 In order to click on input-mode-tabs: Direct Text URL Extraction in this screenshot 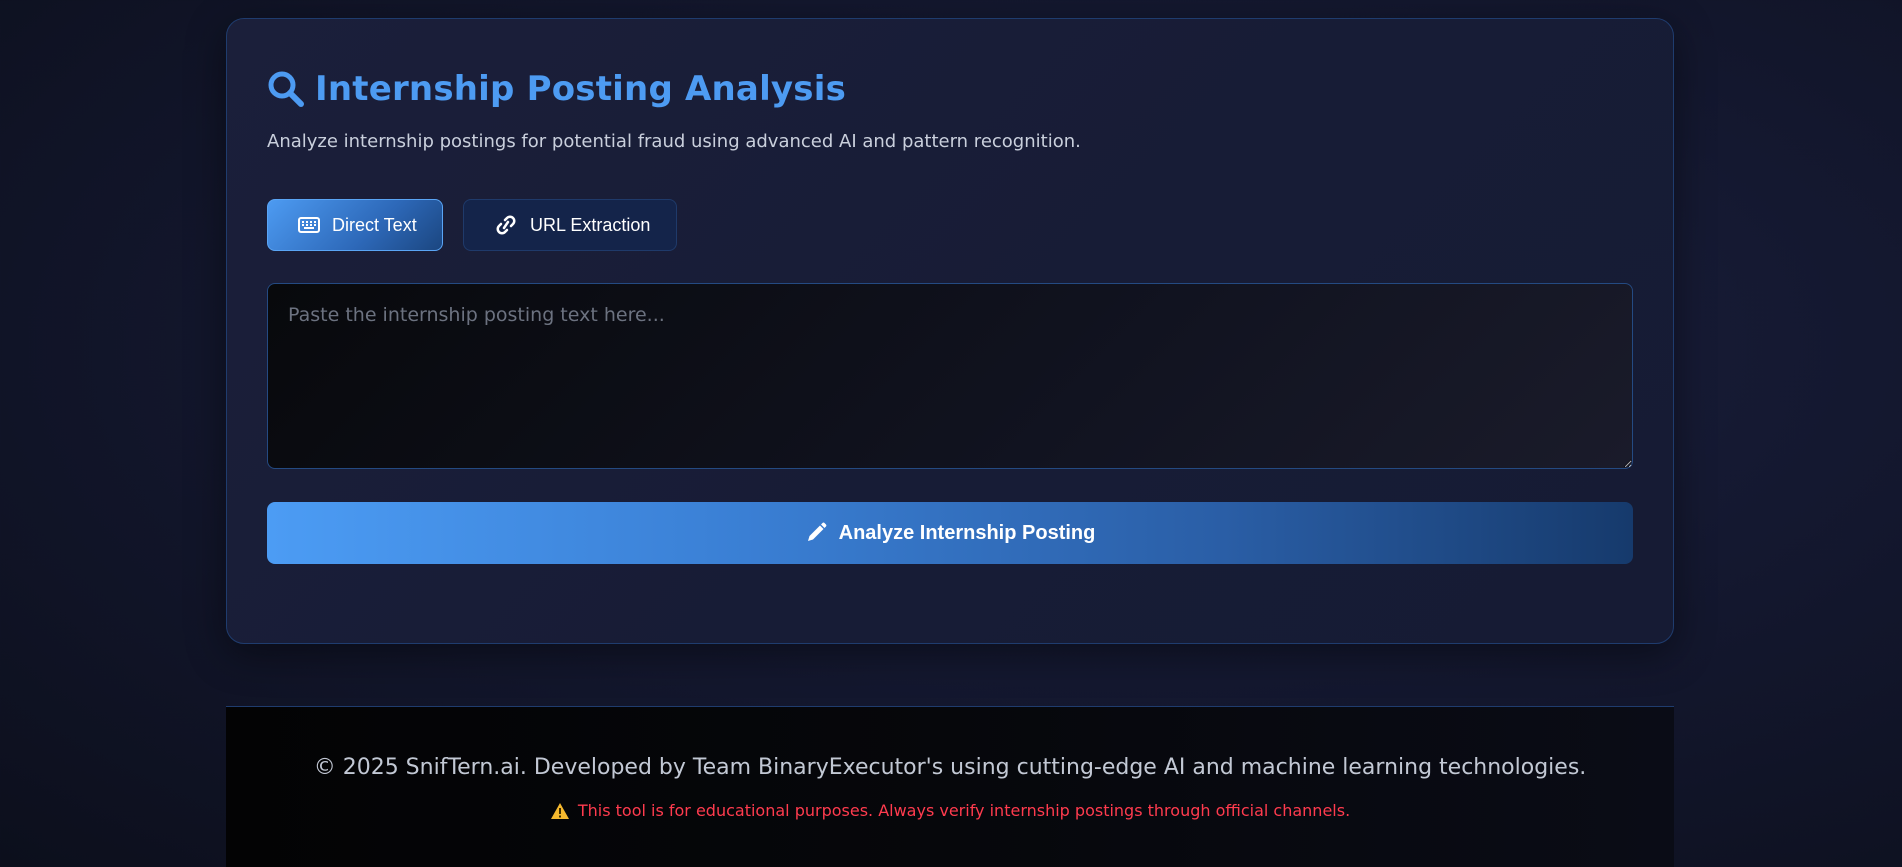, I will do `click(472, 225)`.